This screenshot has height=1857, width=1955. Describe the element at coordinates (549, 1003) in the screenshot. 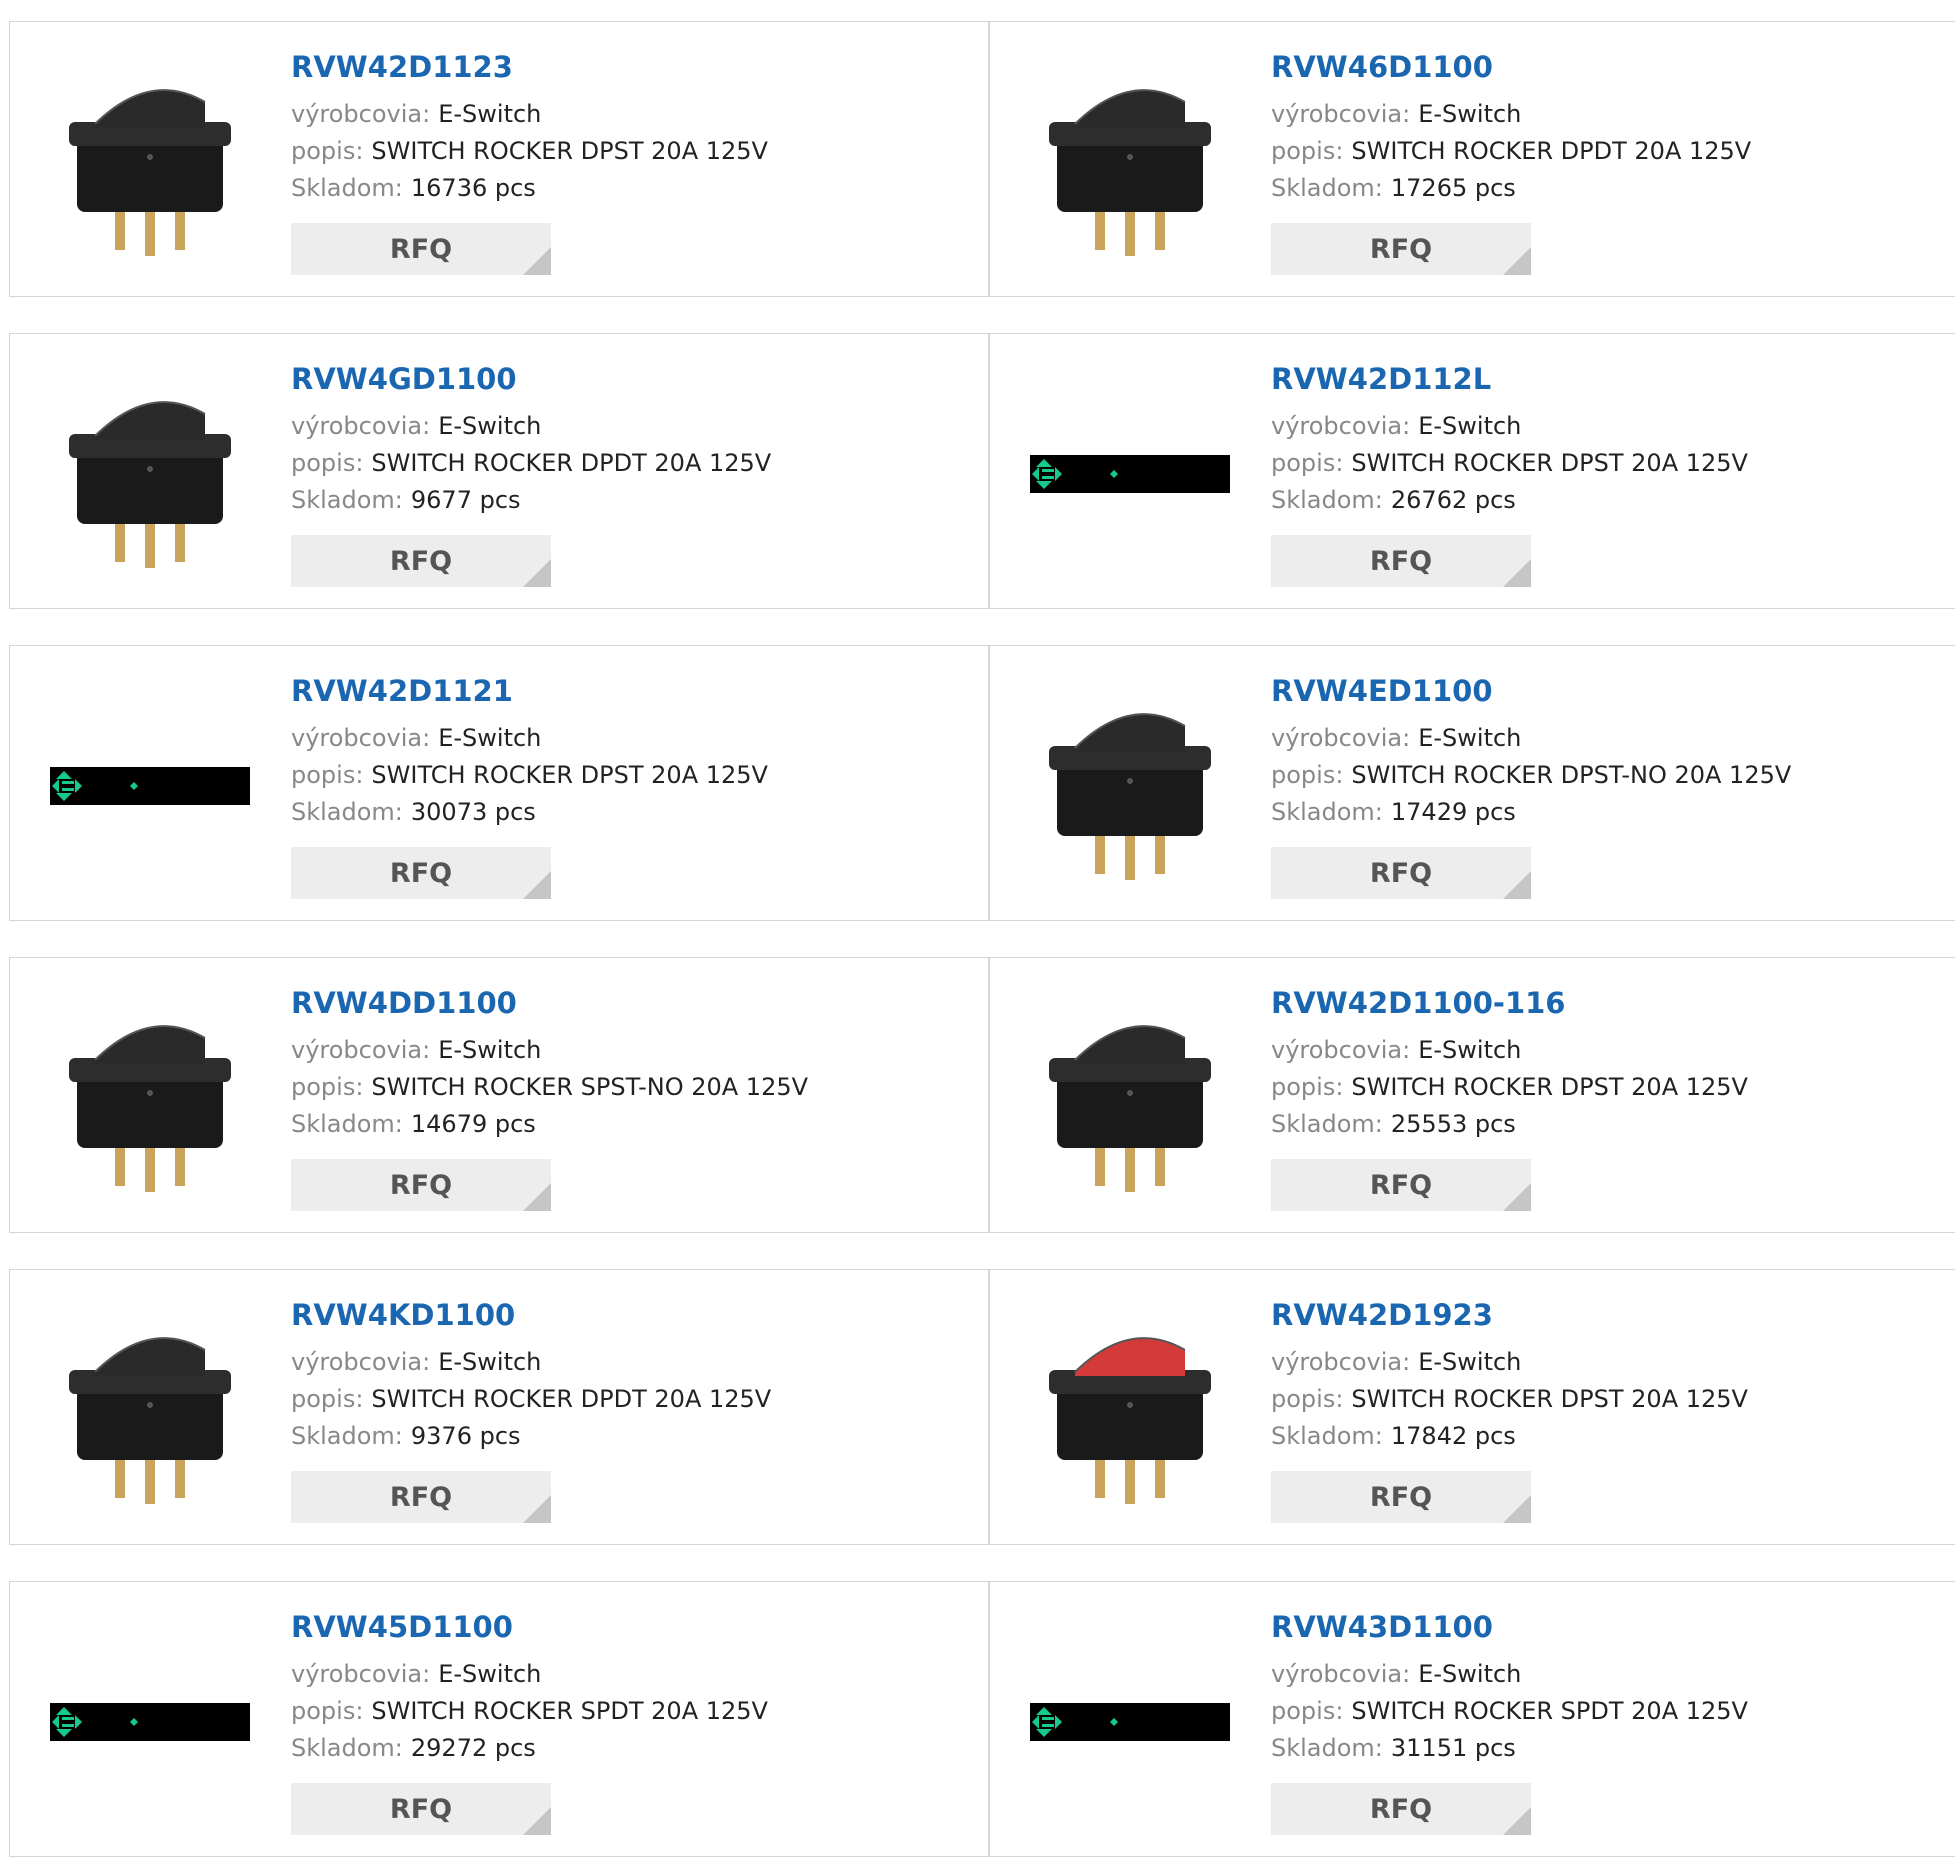

I see `part-number-link: RVW4DD1100` at that location.